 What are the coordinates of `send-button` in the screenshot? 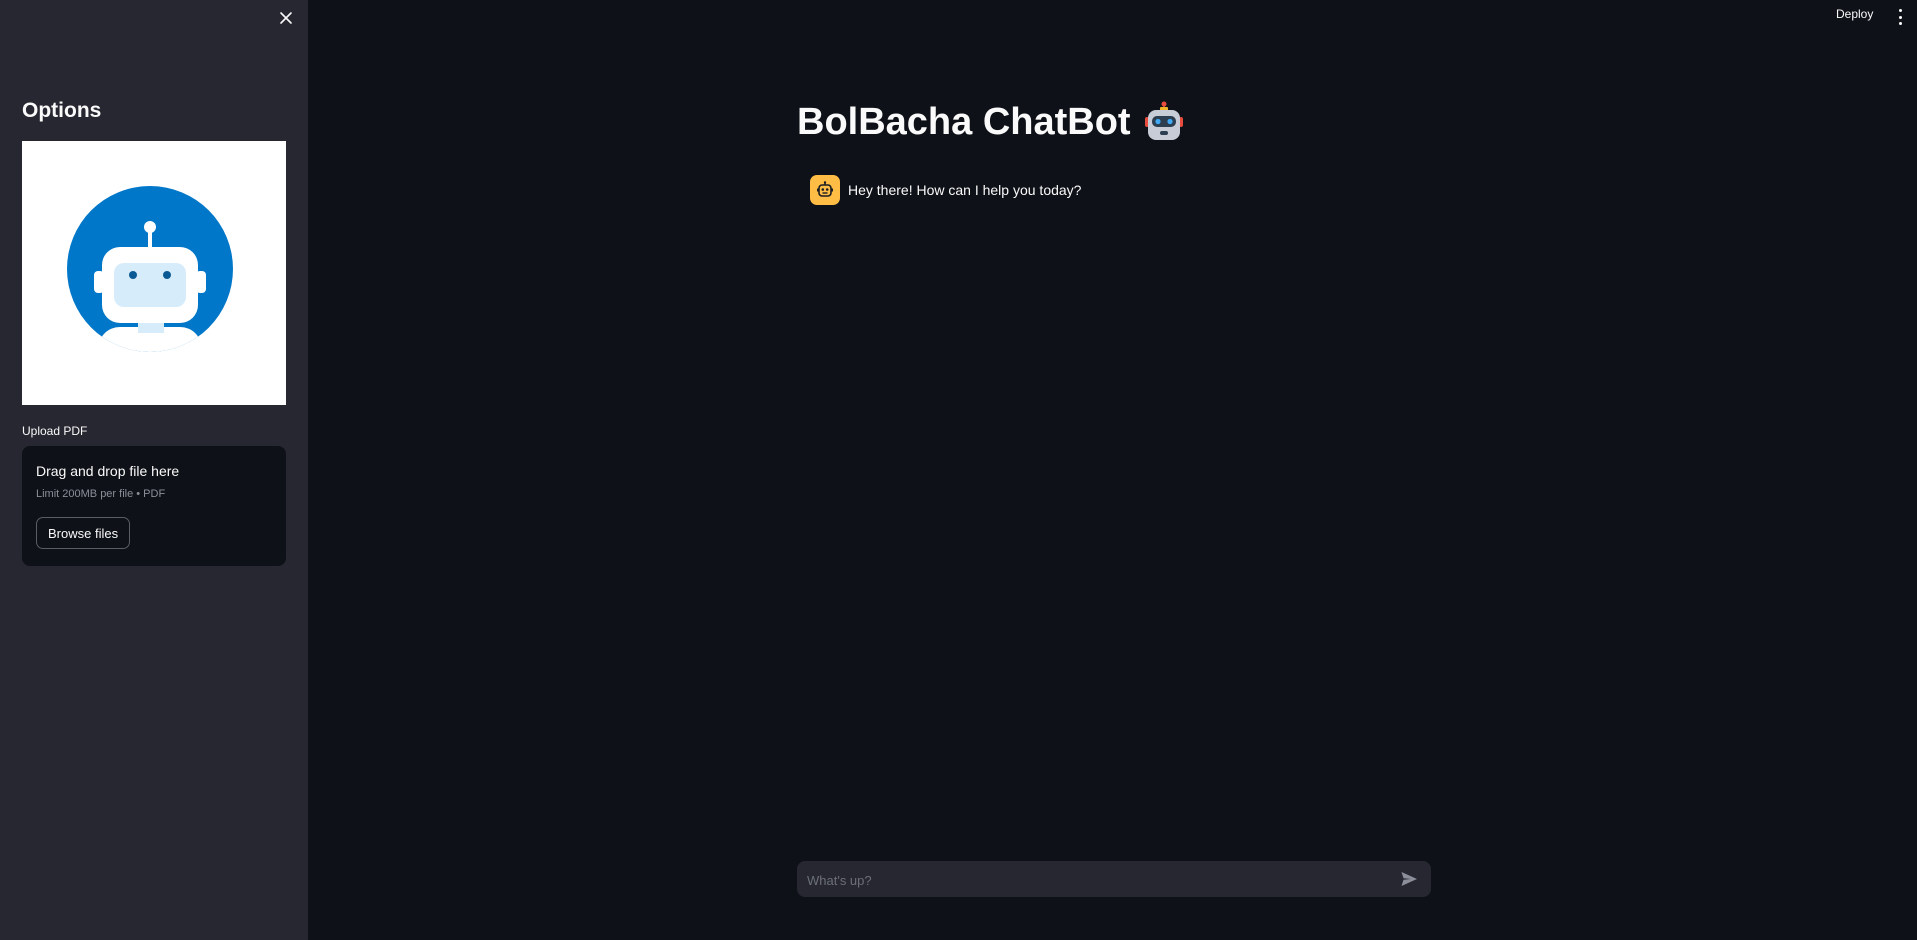 It's located at (1409, 879).